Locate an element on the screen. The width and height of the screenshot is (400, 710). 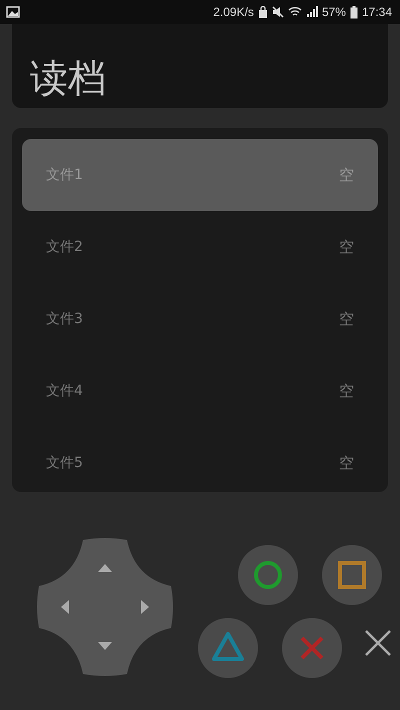
lock-icon is located at coordinates (263, 12).